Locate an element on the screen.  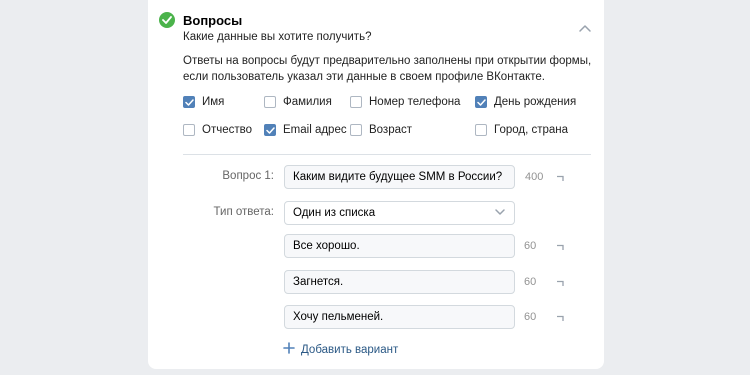
checkbox-phone: Номер телефона is located at coordinates (405, 102).